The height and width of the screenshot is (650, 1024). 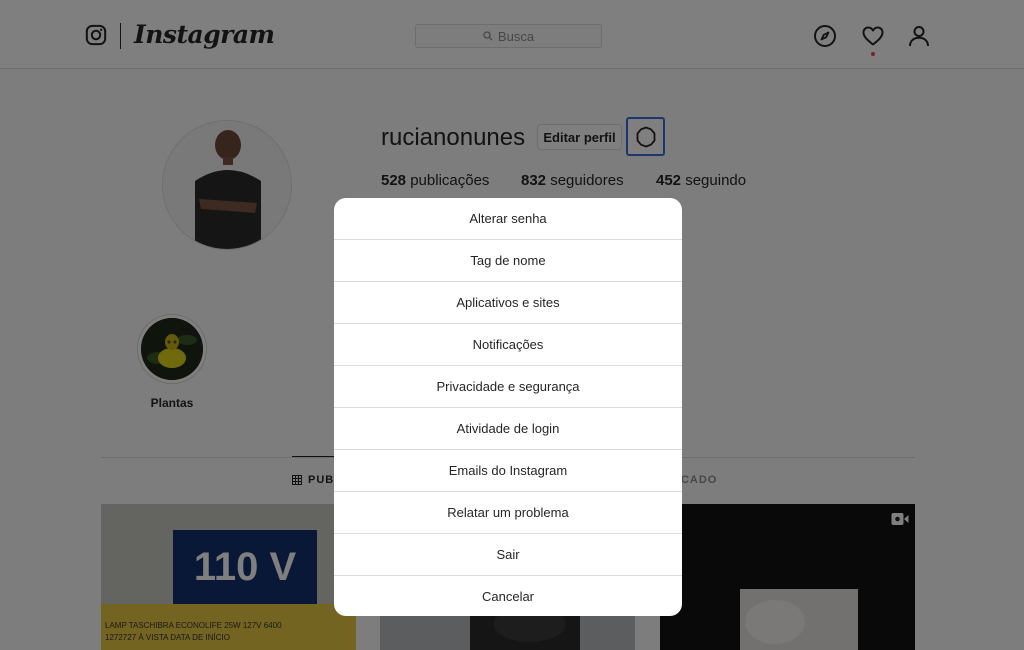 What do you see at coordinates (508, 595) in the screenshot?
I see `menu-item-cancel: Cancelar` at bounding box center [508, 595].